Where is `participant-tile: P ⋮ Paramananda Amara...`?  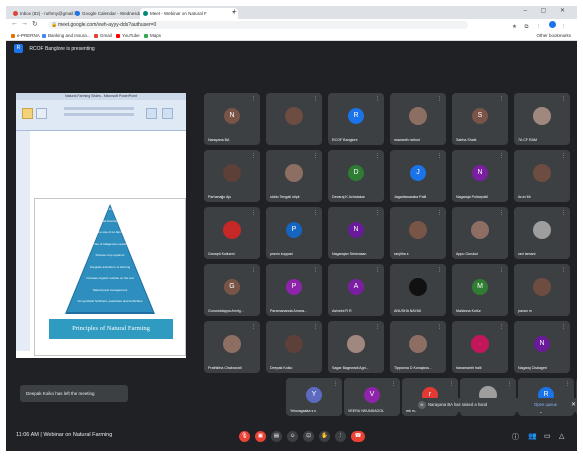
participant-tile: P ⋮ Paramananda Amara... is located at coordinates (294, 290).